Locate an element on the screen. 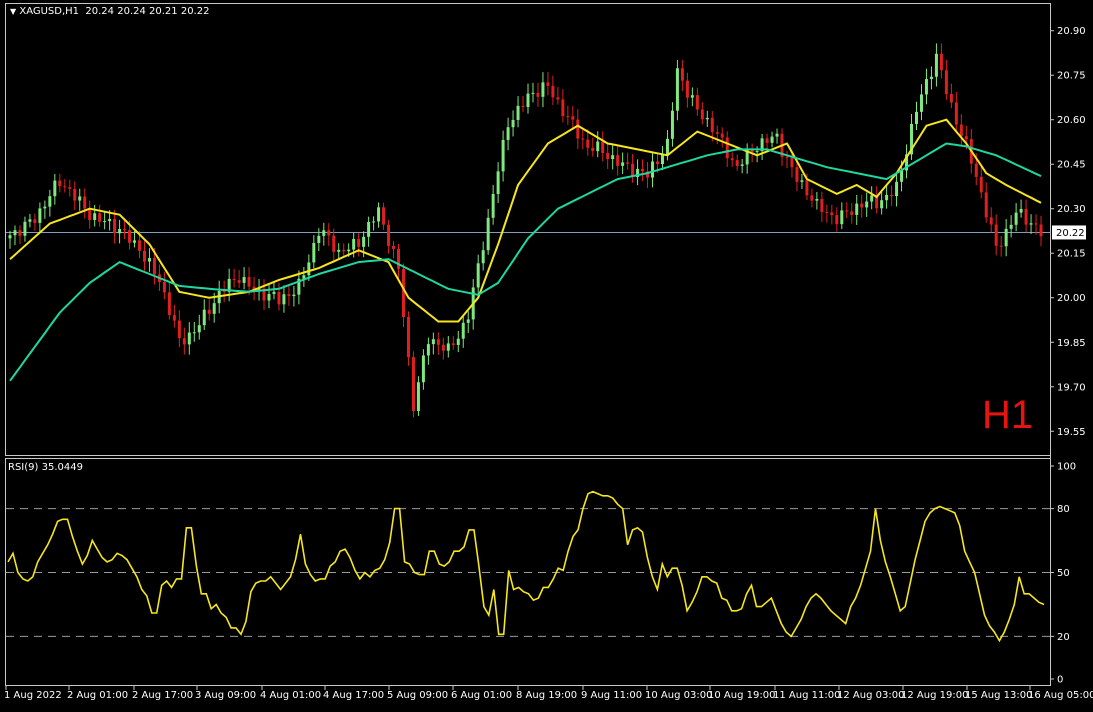 The width and height of the screenshot is (1093, 712). time-axis-label: 4 Aug 17:00 is located at coordinates (353, 695).